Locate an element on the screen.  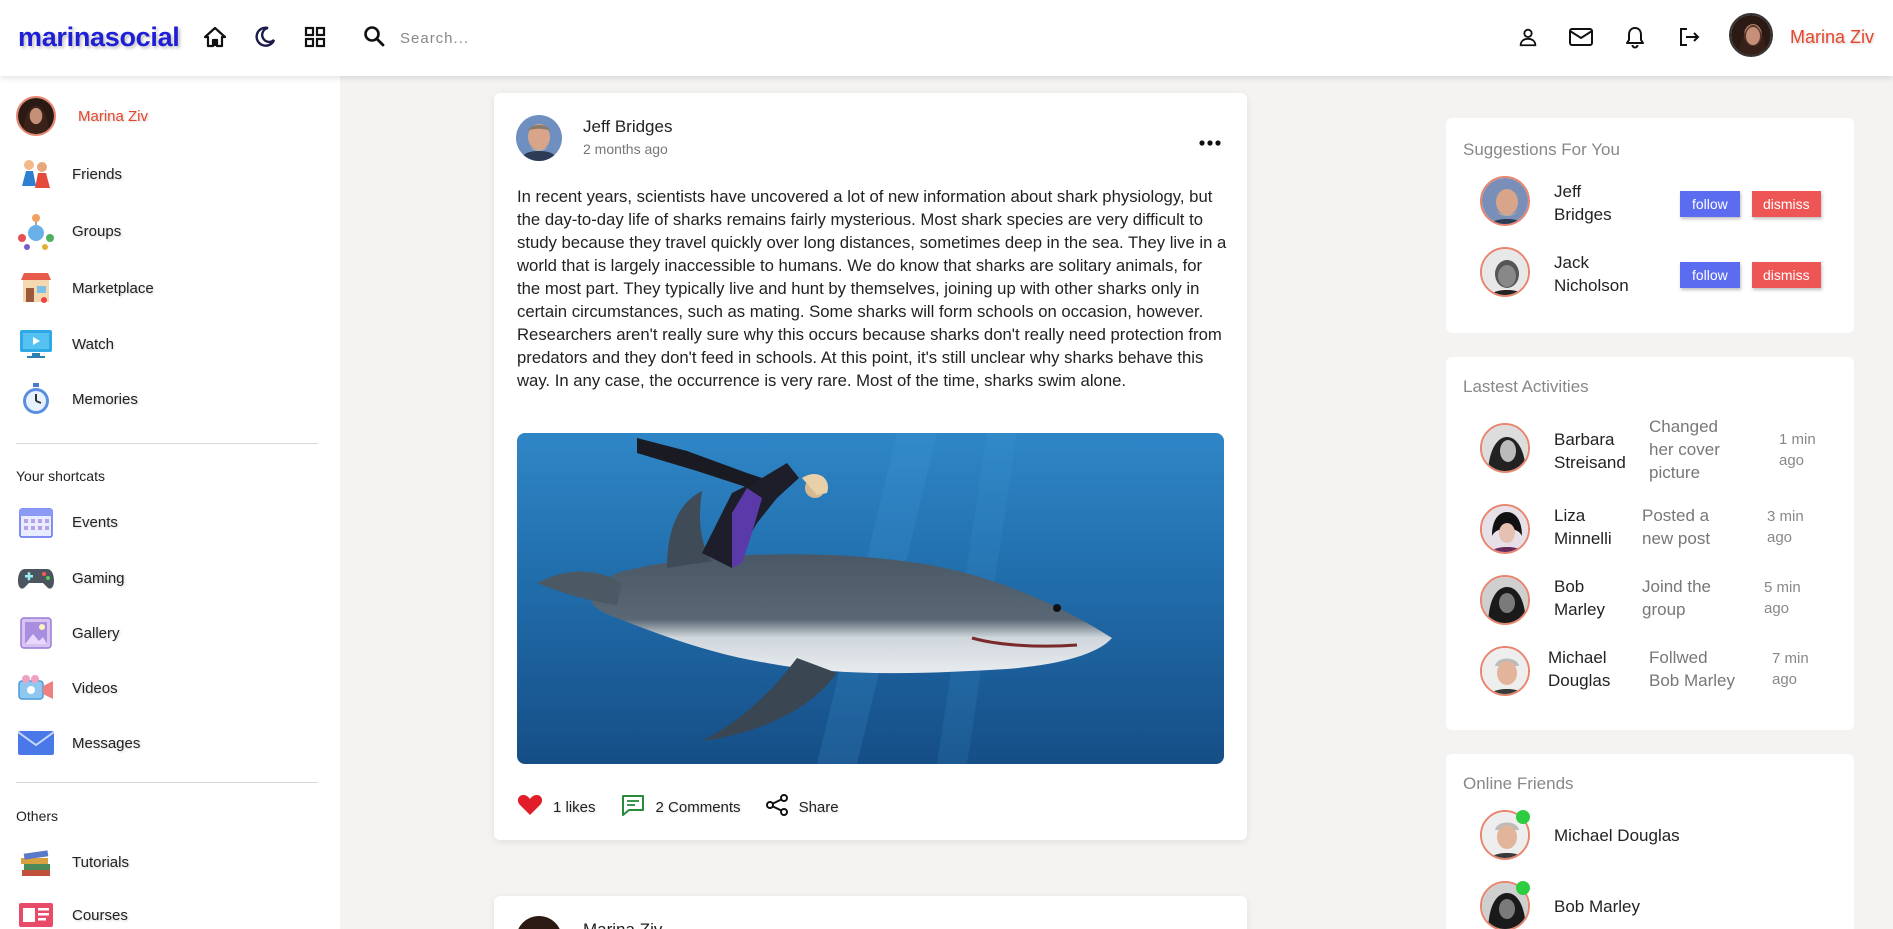
activity-line: Posted a is located at coordinates (1676, 515).